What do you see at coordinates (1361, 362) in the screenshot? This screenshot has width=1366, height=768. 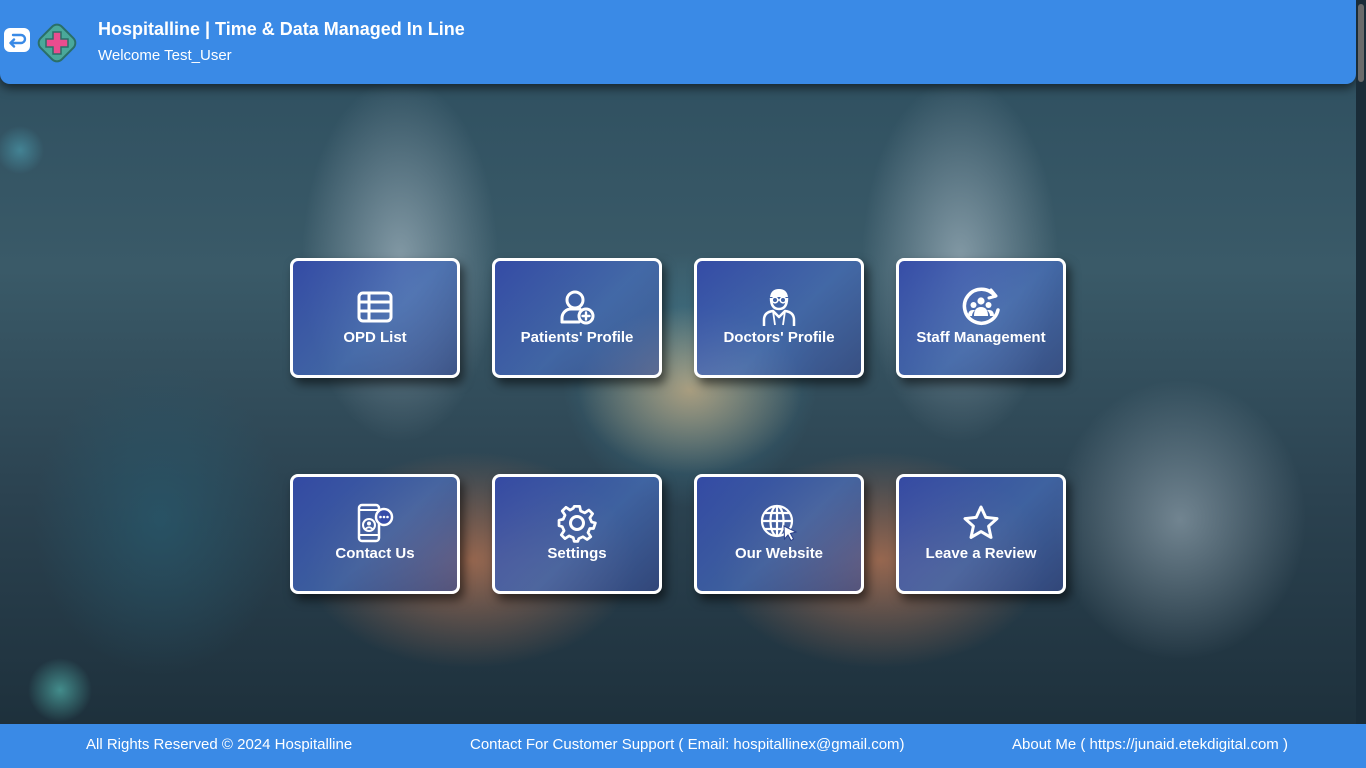 I see `scrollbar-track` at bounding box center [1361, 362].